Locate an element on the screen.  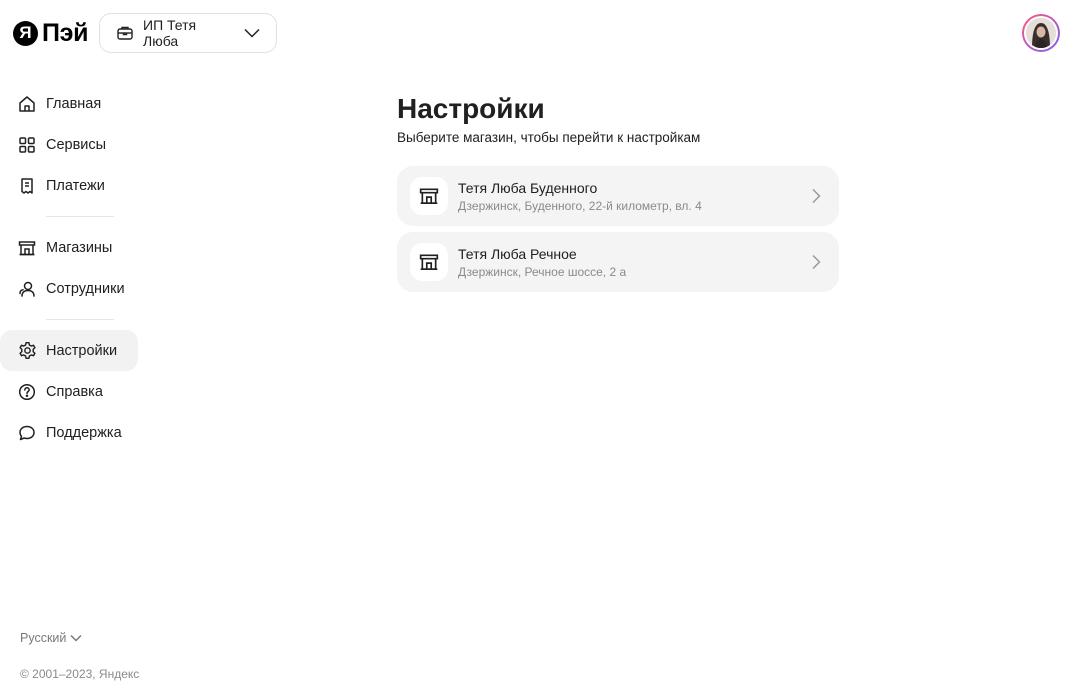
organization-name: ИП Тетя Люба is located at coordinates (170, 33).